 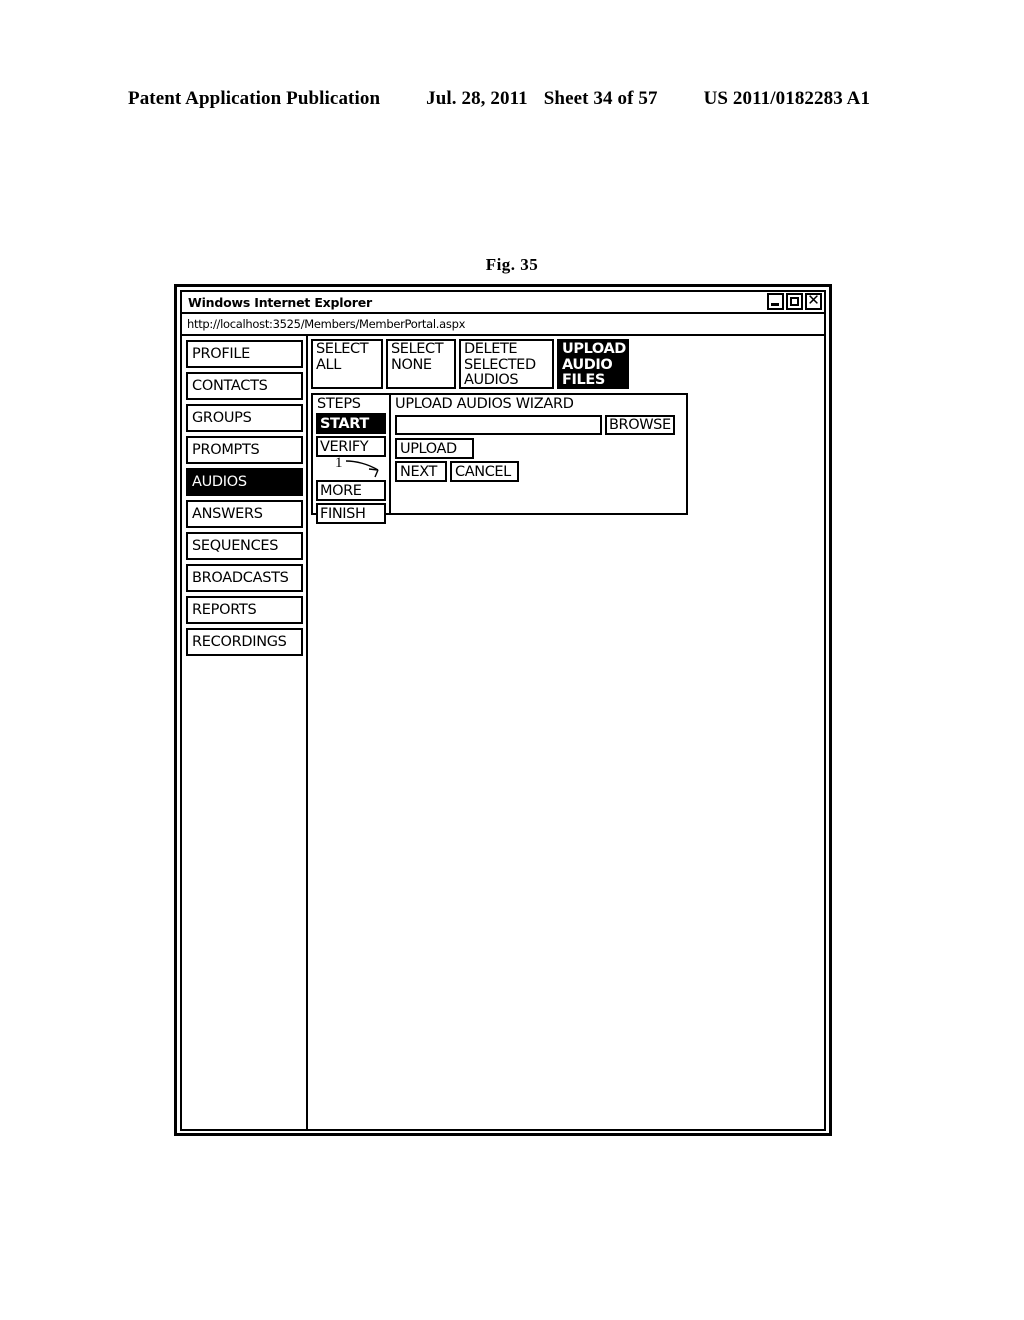 What do you see at coordinates (240, 578) in the screenshot?
I see `sidebar-item-label: BROADCASTS` at bounding box center [240, 578].